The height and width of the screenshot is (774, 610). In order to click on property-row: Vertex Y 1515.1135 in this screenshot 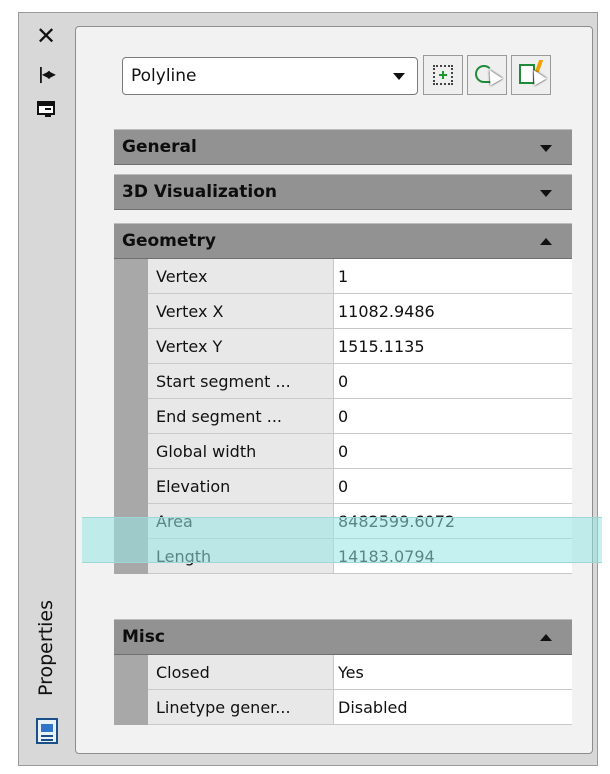, I will do `click(360, 346)`.